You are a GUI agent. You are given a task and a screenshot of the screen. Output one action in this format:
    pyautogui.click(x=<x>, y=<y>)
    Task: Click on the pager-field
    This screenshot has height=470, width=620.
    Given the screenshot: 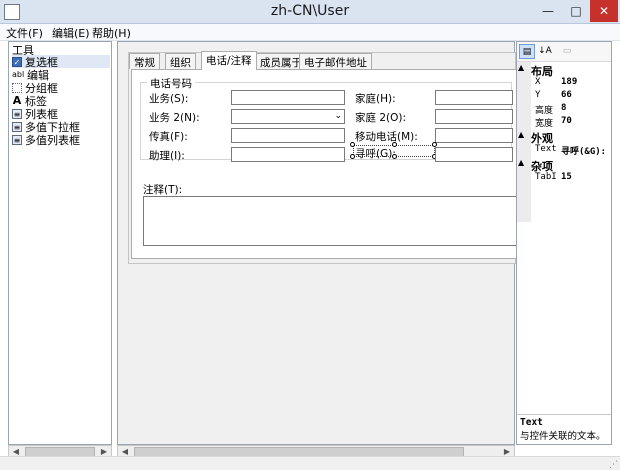 What is the action you would take?
    pyautogui.click(x=474, y=154)
    